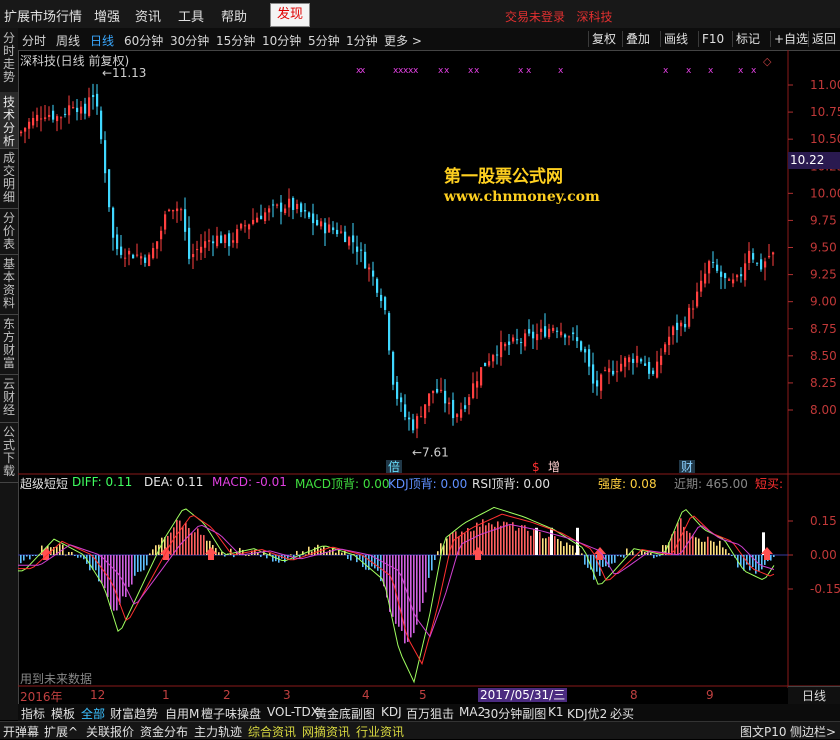  What do you see at coordinates (535, 17) in the screenshot?
I see `login-status: 交易未登录` at bounding box center [535, 17].